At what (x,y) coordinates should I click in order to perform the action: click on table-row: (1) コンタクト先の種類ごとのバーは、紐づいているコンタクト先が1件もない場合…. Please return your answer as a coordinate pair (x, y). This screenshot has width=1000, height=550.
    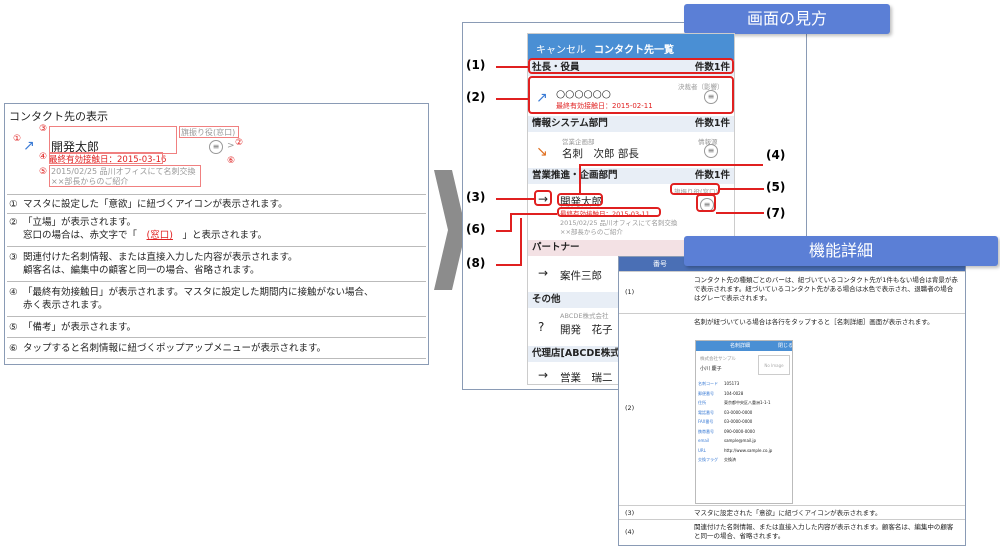
    Looking at the image, I should click on (792, 292).